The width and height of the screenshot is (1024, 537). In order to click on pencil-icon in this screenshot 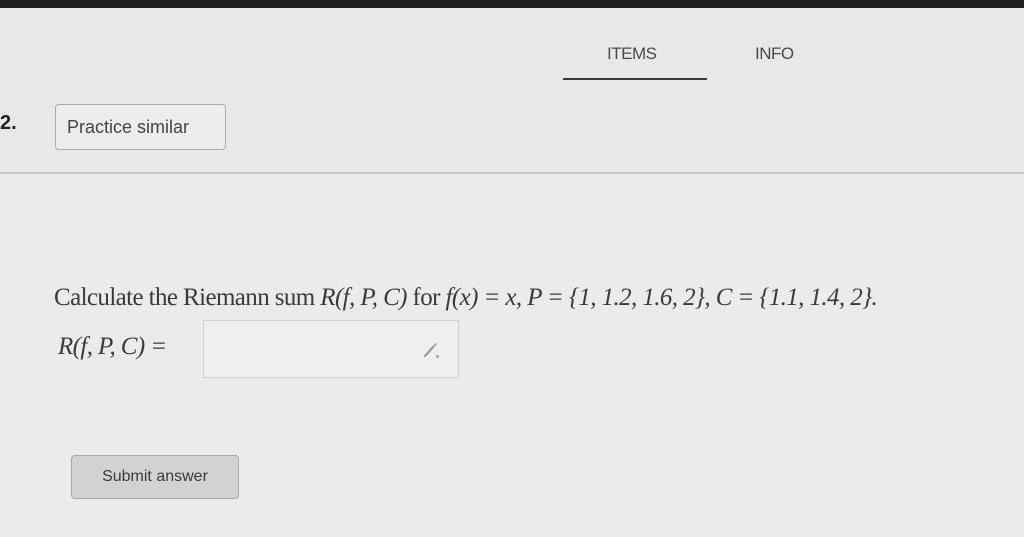, I will do `click(431, 350)`.